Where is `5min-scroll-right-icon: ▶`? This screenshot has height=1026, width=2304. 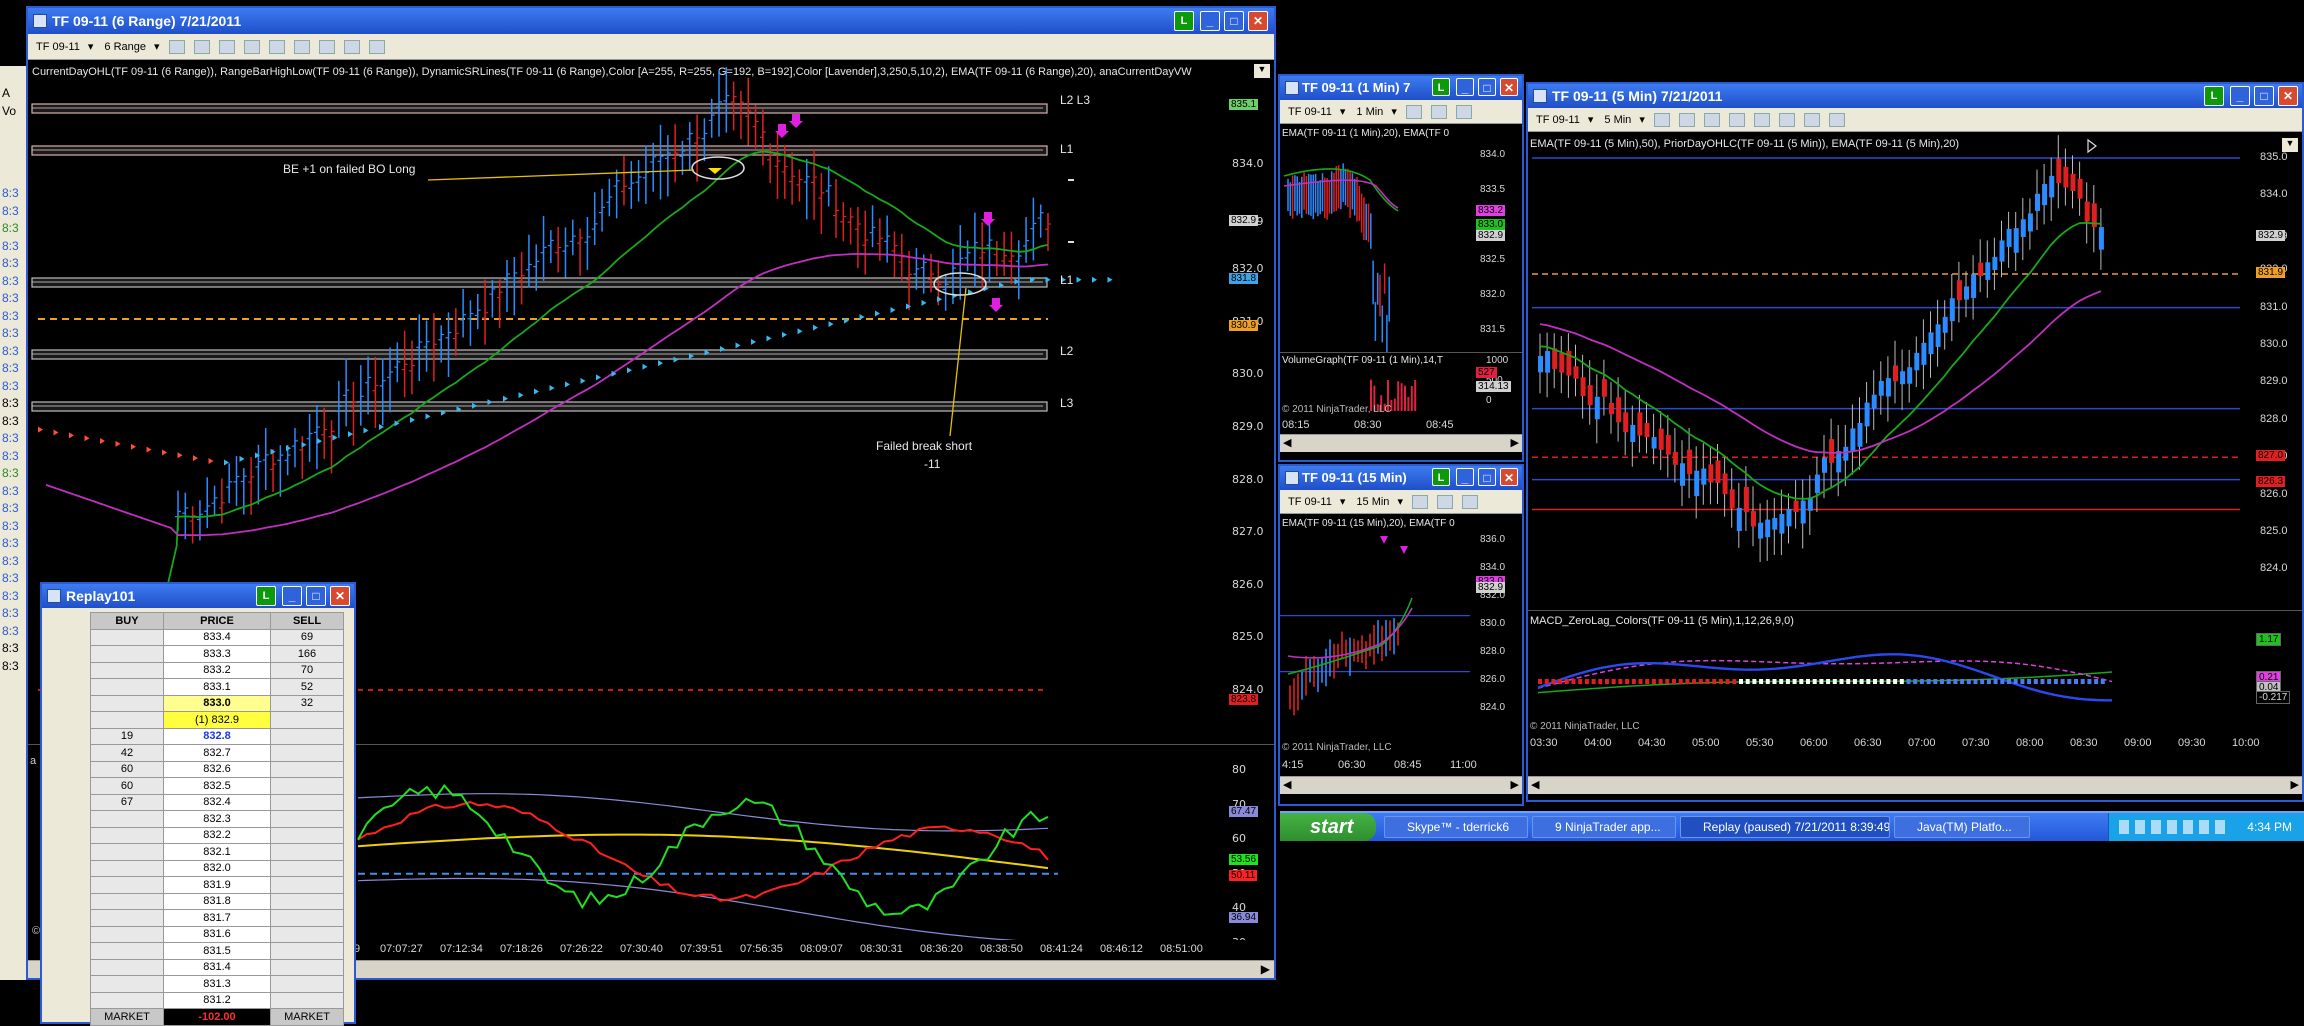
5min-scroll-right-icon: ▶ is located at coordinates (2295, 784).